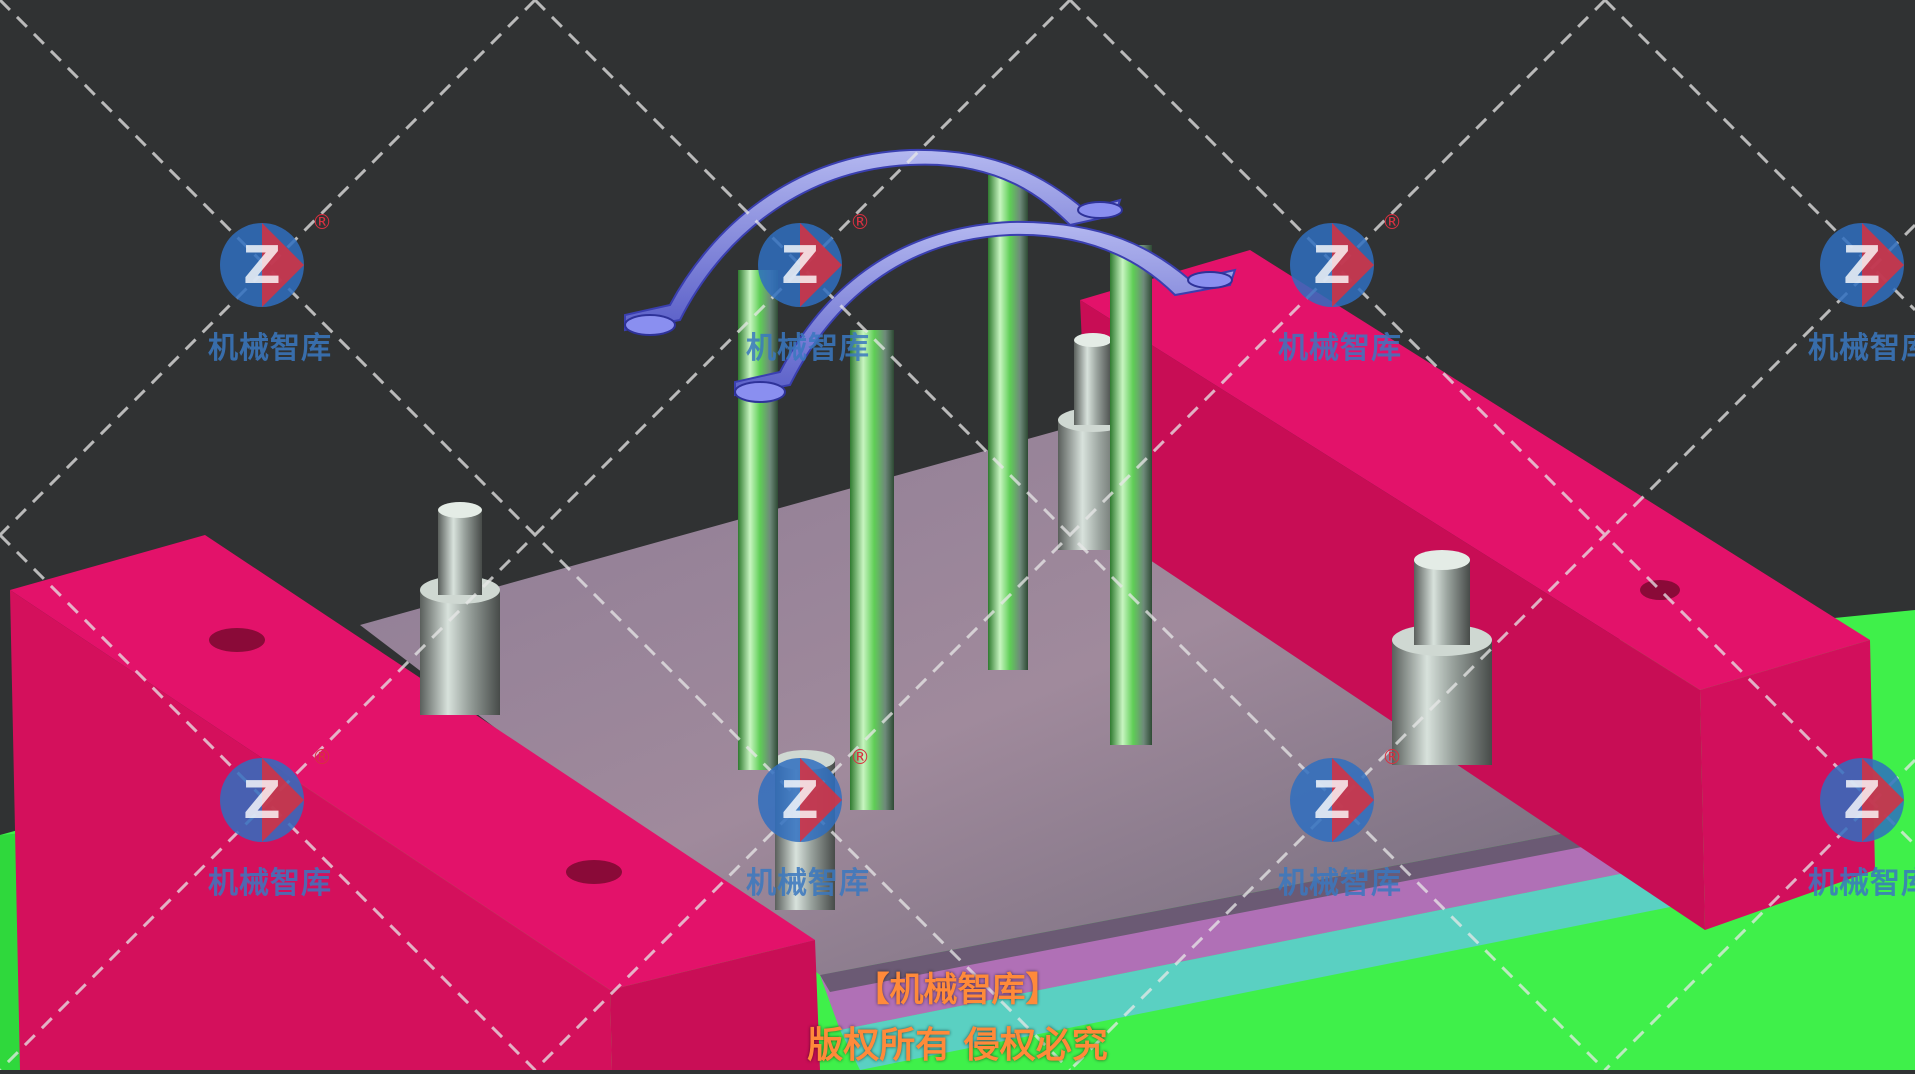 This screenshot has width=1915, height=1074. I want to click on brand-caption: 【机械智库】, so click(957, 990).